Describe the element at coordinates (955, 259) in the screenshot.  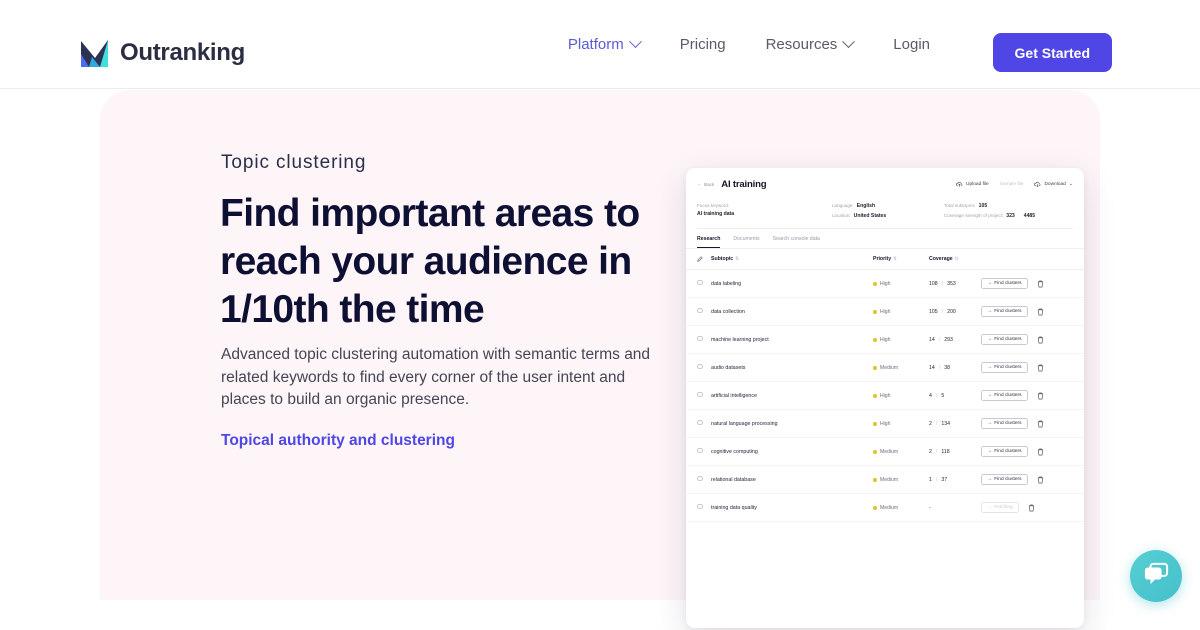
I see `column-header-coverage: Coverage ⇅` at that location.